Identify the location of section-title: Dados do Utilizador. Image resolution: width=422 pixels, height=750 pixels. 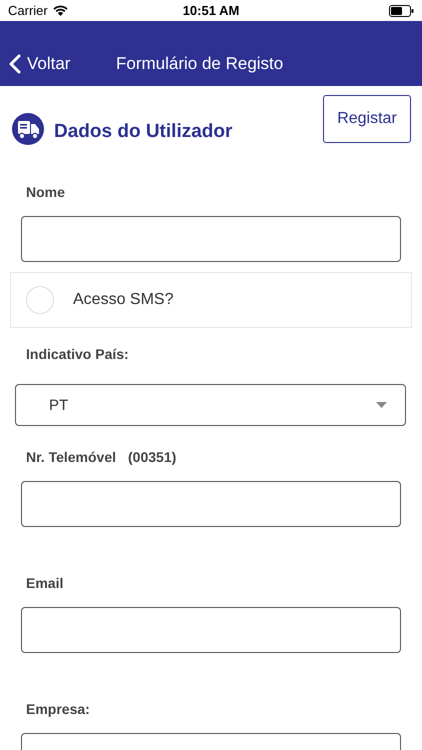
(143, 132).